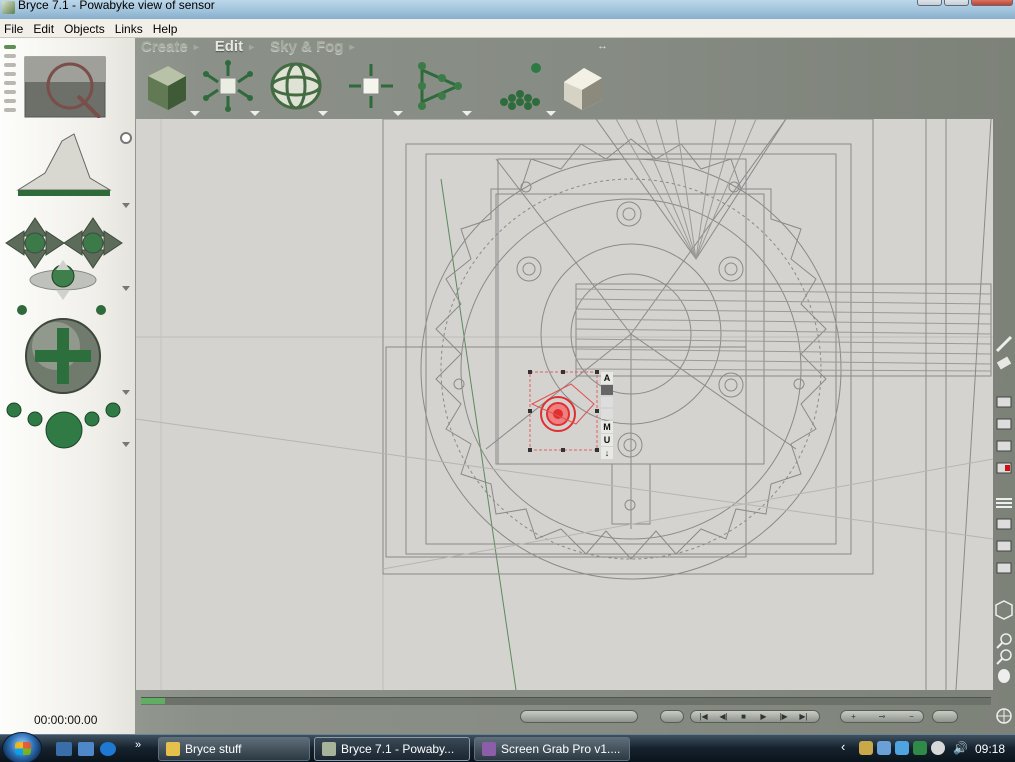 Image resolution: width=1015 pixels, height=762 pixels. I want to click on align-icon, so click(443, 88).